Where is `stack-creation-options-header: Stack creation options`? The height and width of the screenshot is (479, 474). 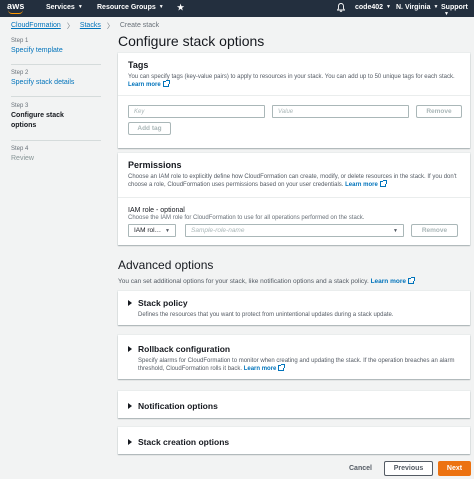
stack-creation-options-header: Stack creation options is located at coordinates (178, 440).